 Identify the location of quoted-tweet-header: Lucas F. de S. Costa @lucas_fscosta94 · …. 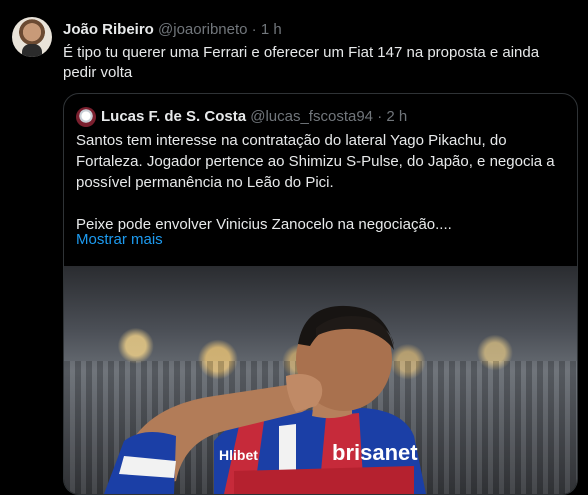
(254, 117).